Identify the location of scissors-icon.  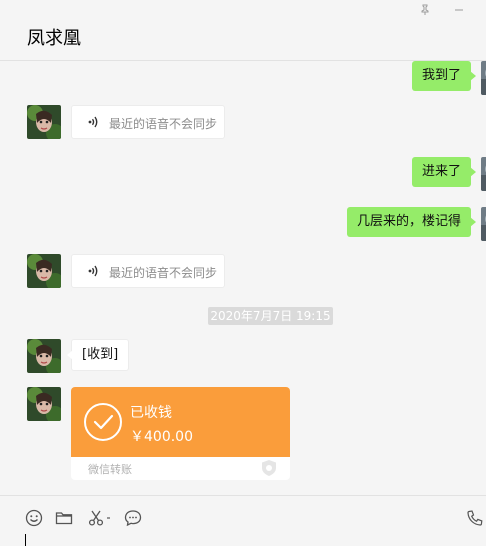
(100, 518).